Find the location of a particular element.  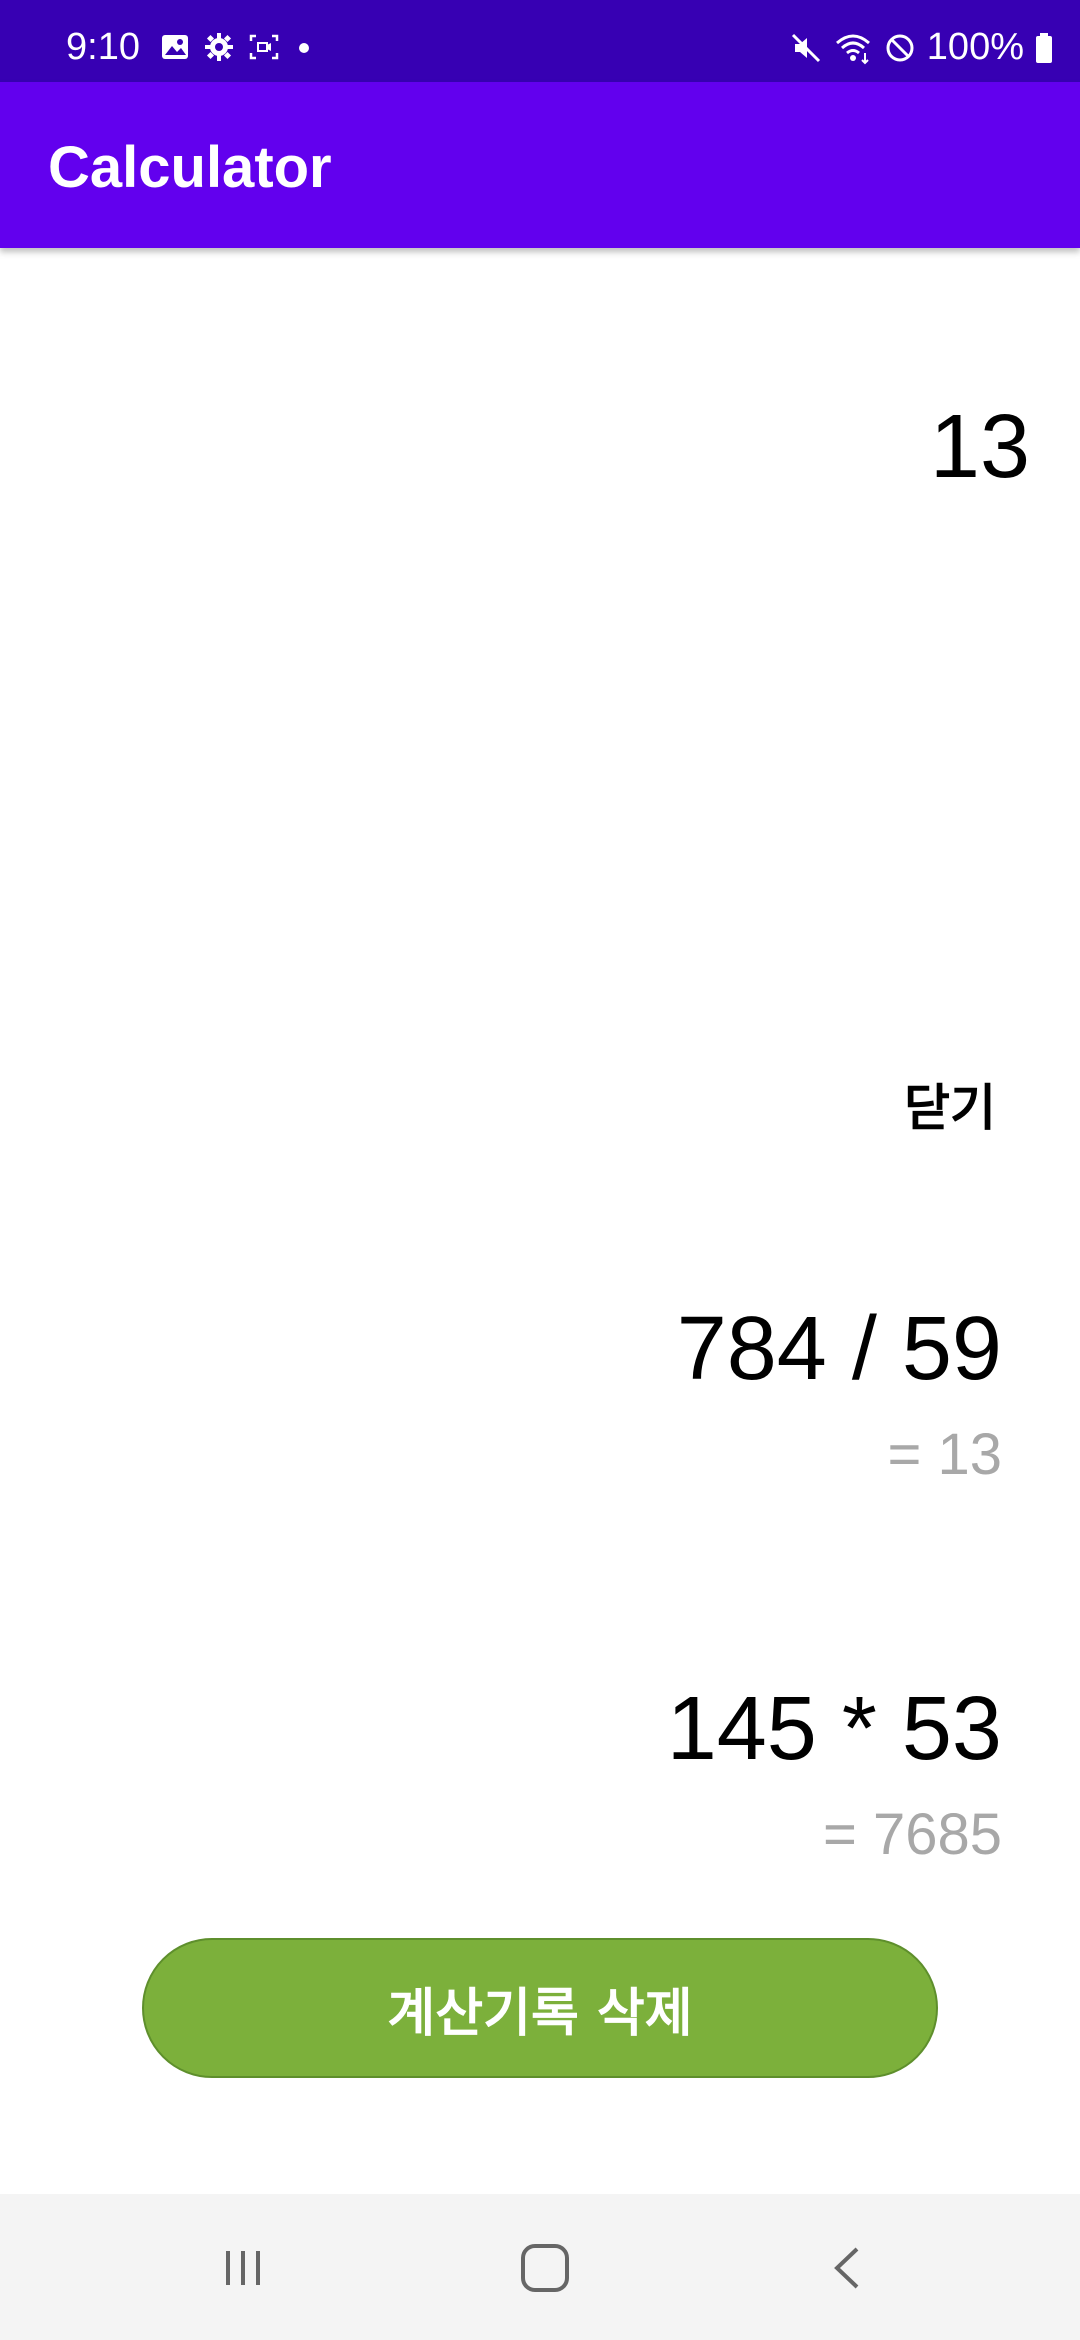

wifi-icon is located at coordinates (853, 48).